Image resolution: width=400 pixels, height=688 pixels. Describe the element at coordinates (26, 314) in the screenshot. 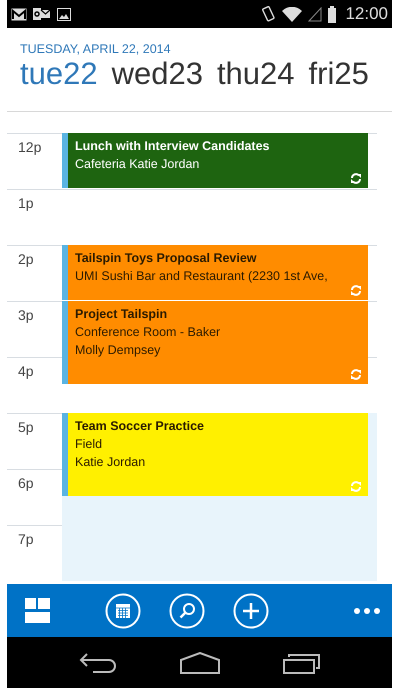

I see `hour-label: 3p` at that location.